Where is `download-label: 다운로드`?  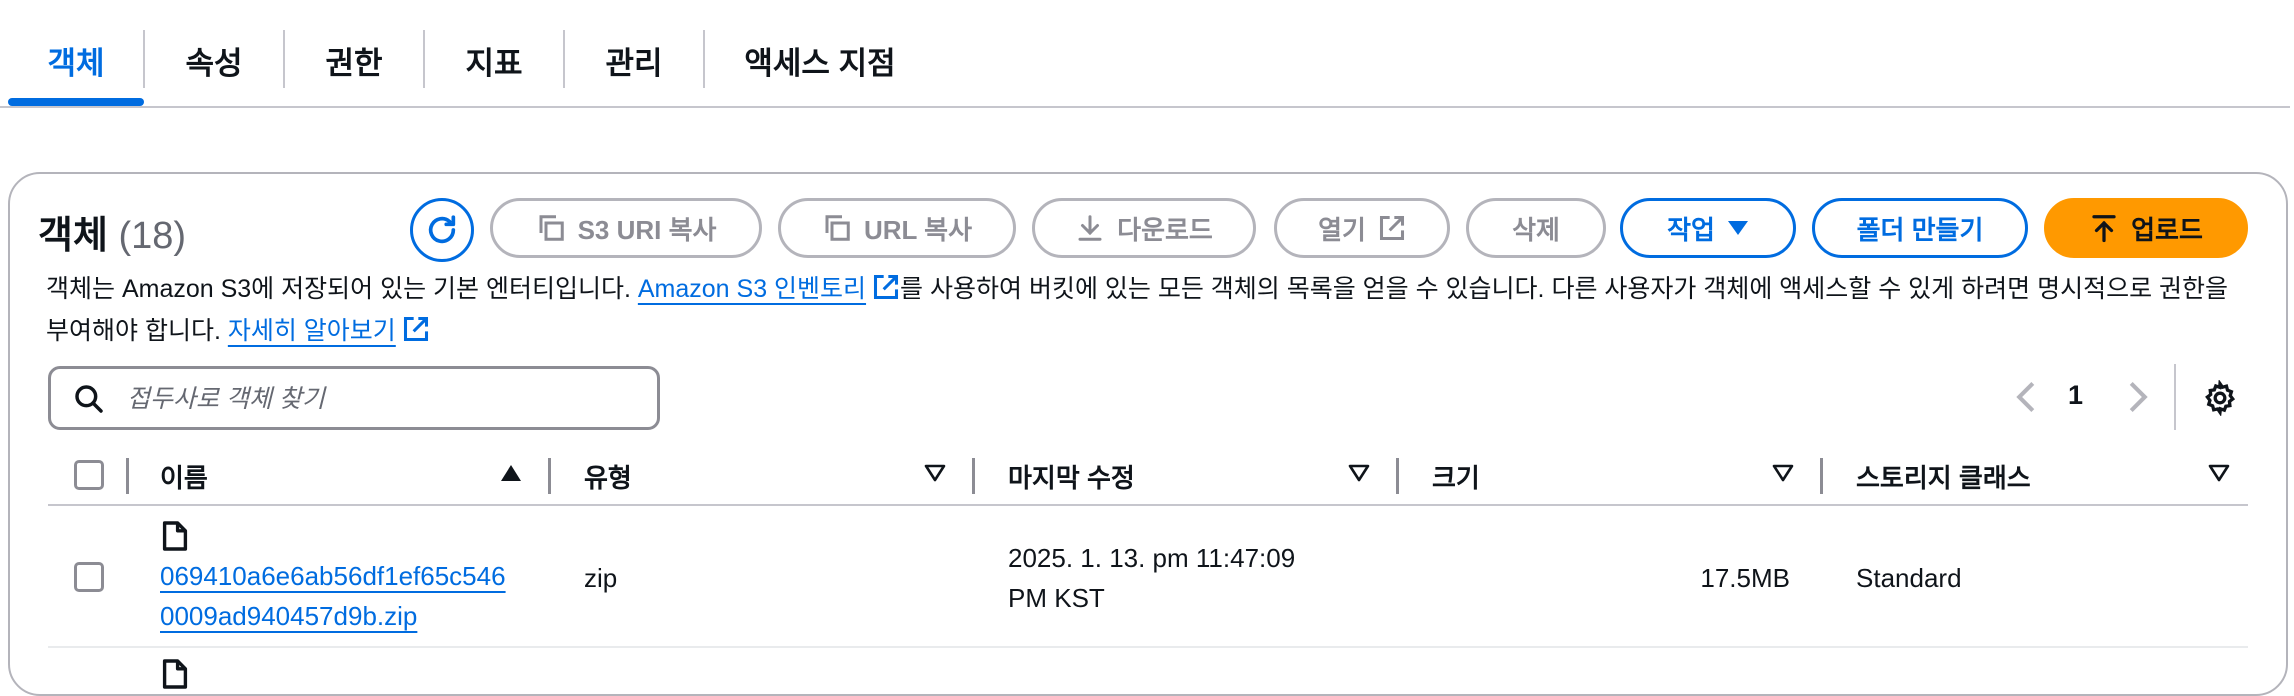
download-label: 다운로드 is located at coordinates (1165, 229).